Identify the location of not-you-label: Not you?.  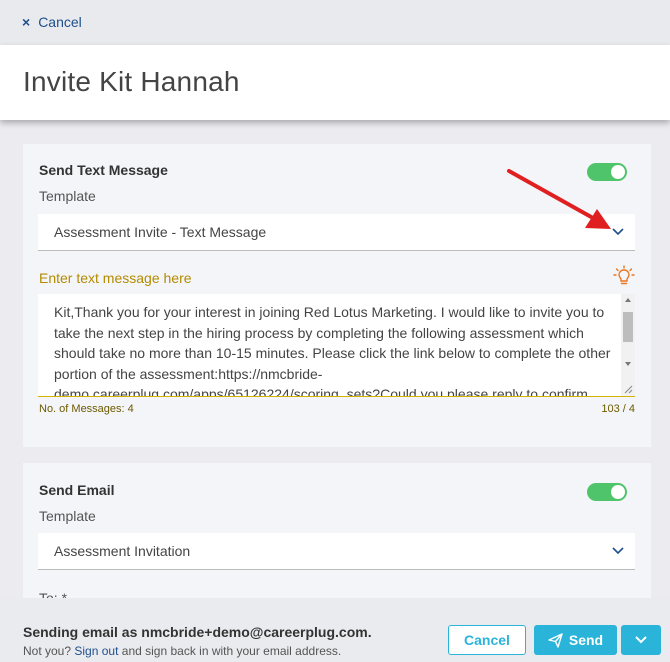
(47, 651).